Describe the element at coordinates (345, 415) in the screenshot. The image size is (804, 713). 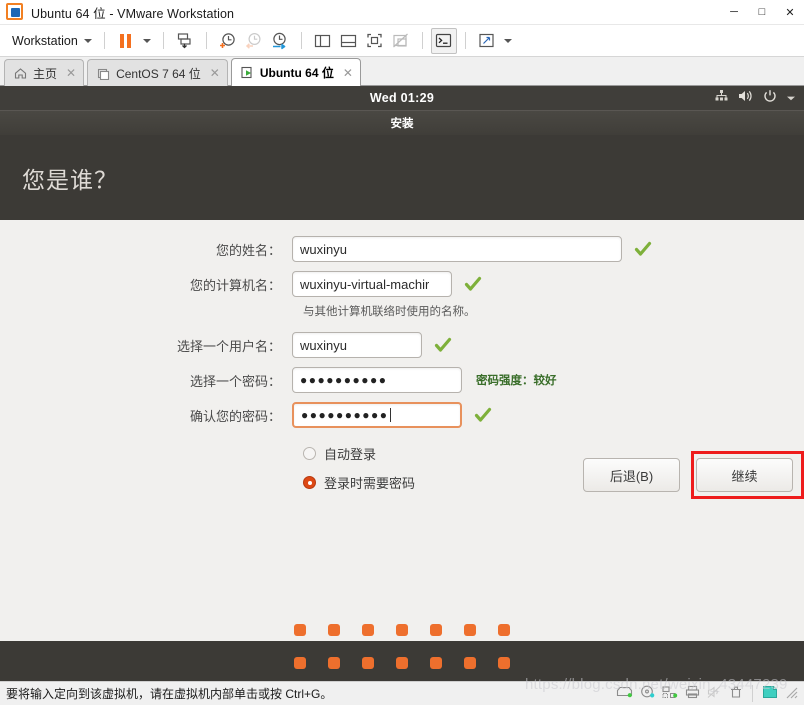
I see `confirm-password-value: ●●●●●●●●●●` at that location.